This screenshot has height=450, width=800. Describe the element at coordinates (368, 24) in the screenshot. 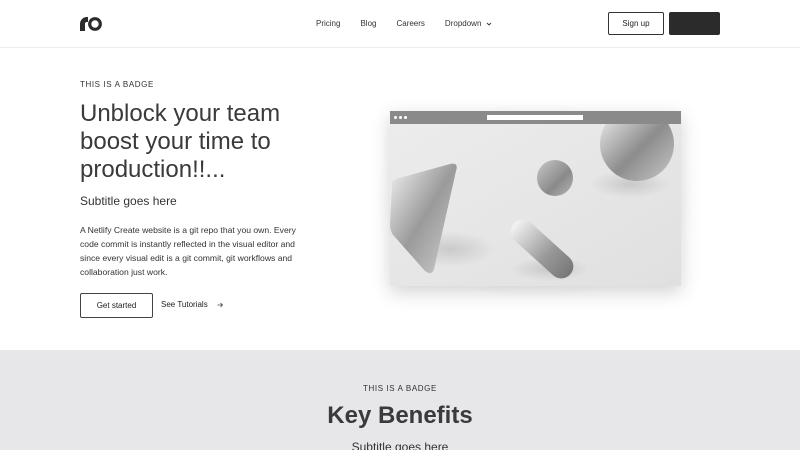

I see `nav-item-blog: Blog` at that location.